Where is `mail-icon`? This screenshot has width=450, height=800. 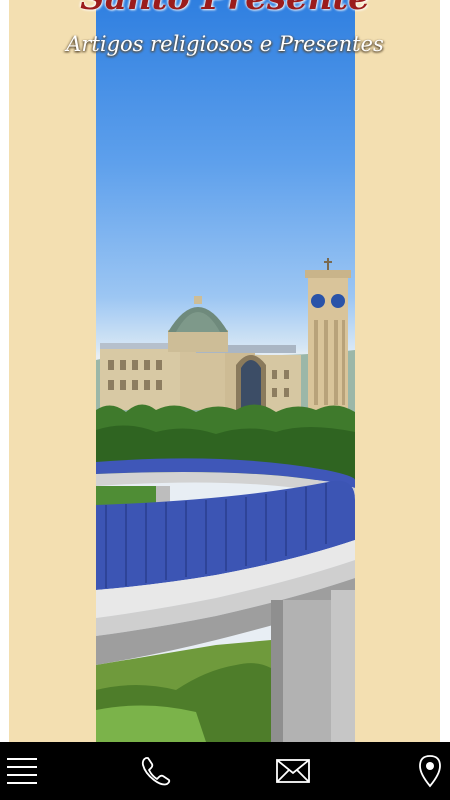 mail-icon is located at coordinates (293, 771).